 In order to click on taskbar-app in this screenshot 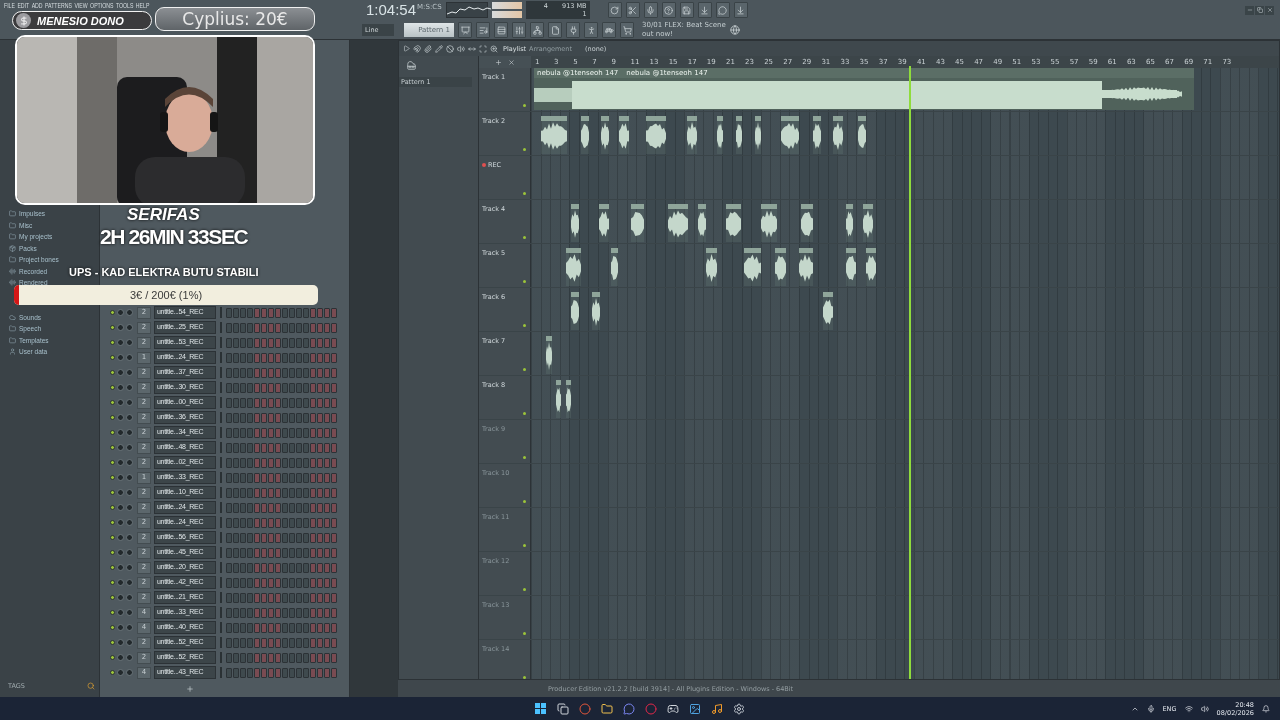, I will do `click(606, 708)`.